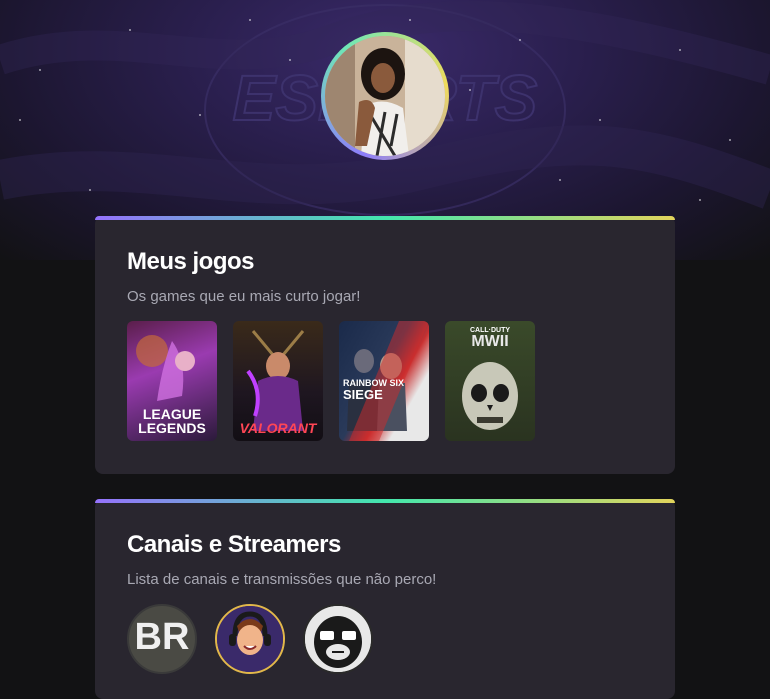 The height and width of the screenshot is (699, 770). What do you see at coordinates (278, 381) in the screenshot?
I see `game-valorant: VALORANT` at bounding box center [278, 381].